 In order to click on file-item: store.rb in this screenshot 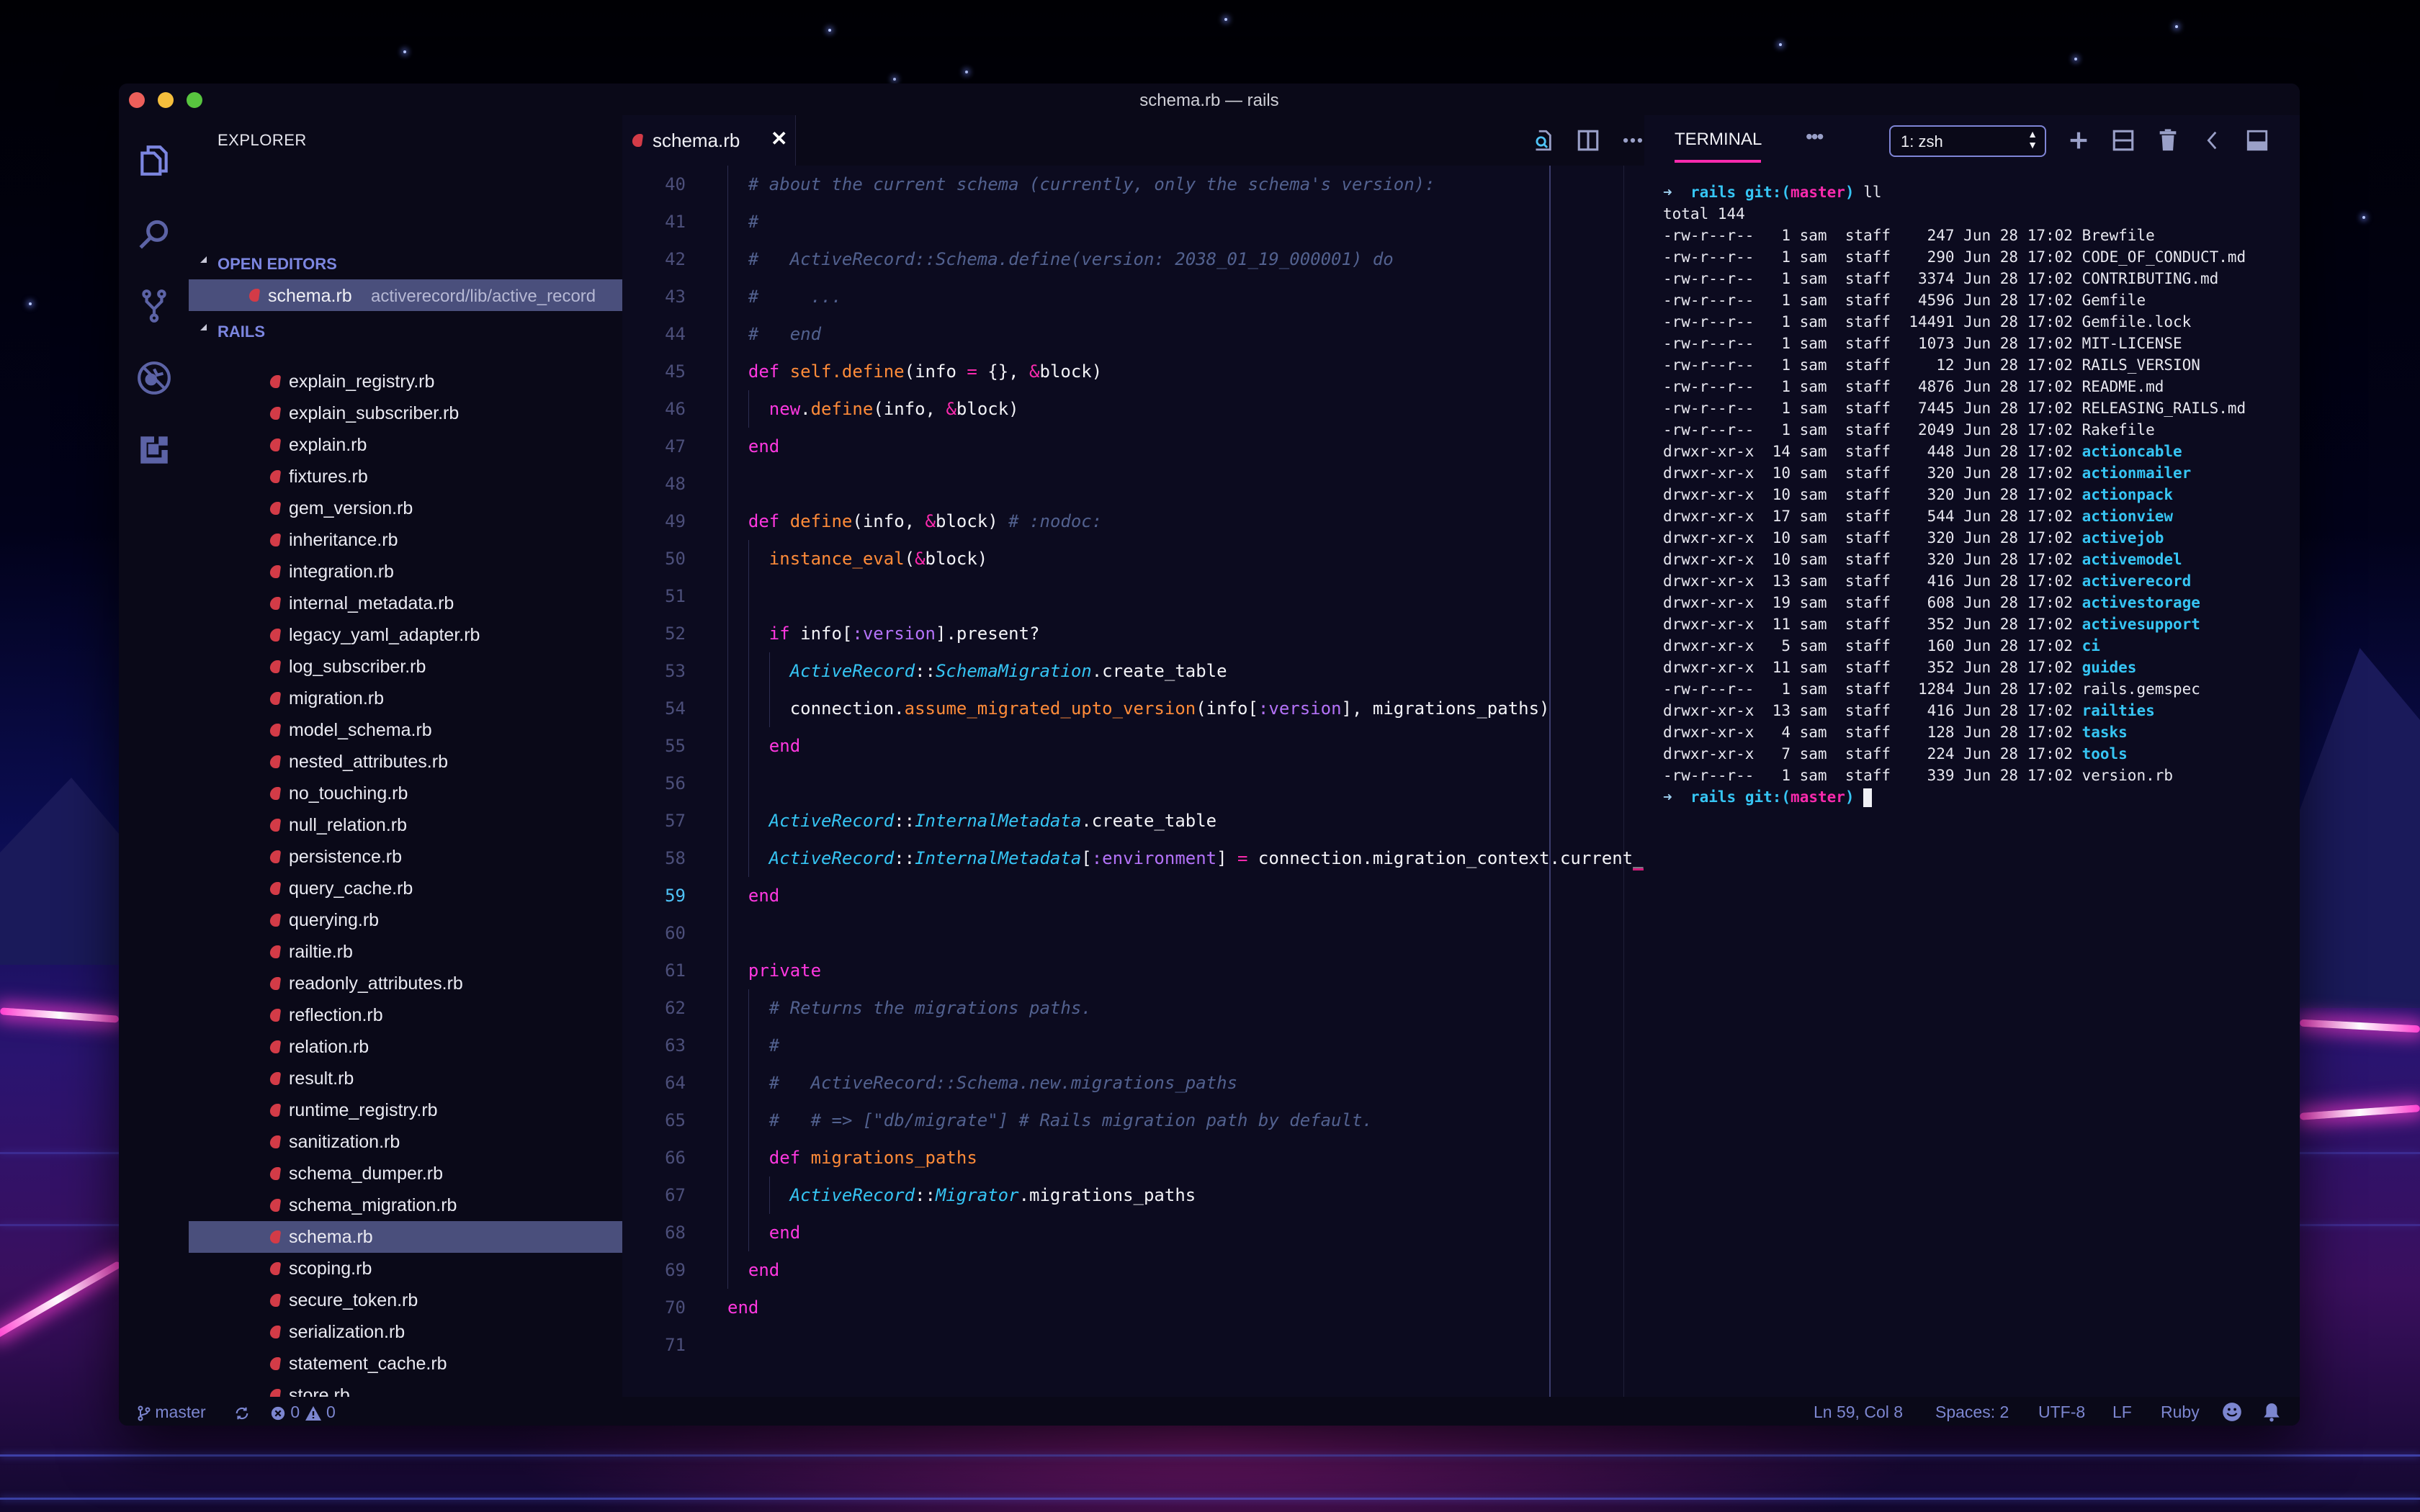, I will do `click(406, 1388)`.